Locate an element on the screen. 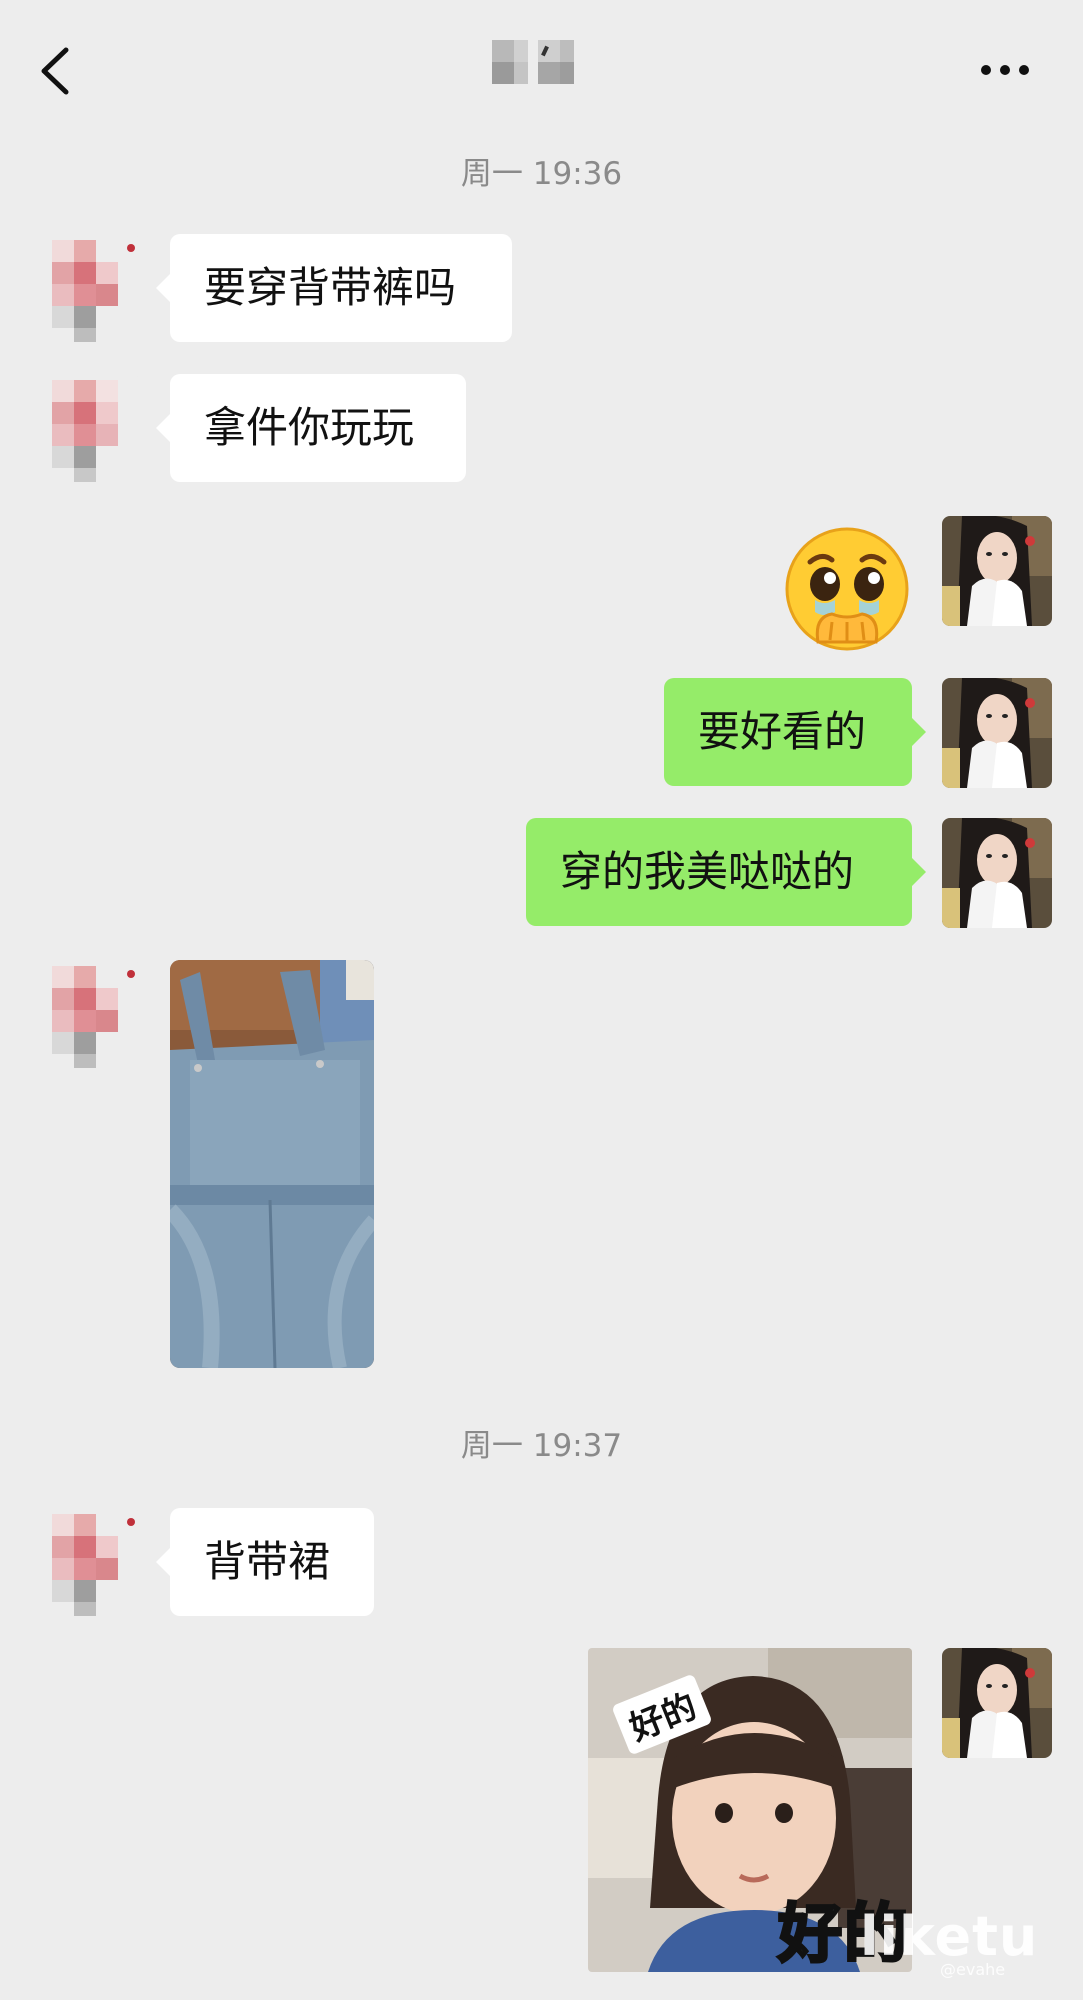 Image resolution: width=1083 pixels, height=2000 pixels. chat-header is located at coordinates (541, 66).